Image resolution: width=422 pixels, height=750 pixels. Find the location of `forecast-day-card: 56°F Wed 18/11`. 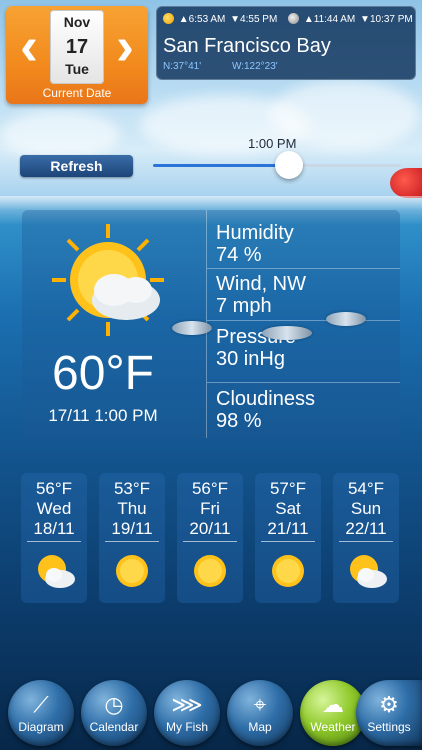

forecast-day-card: 56°F Wed 18/11 is located at coordinates (54, 538).